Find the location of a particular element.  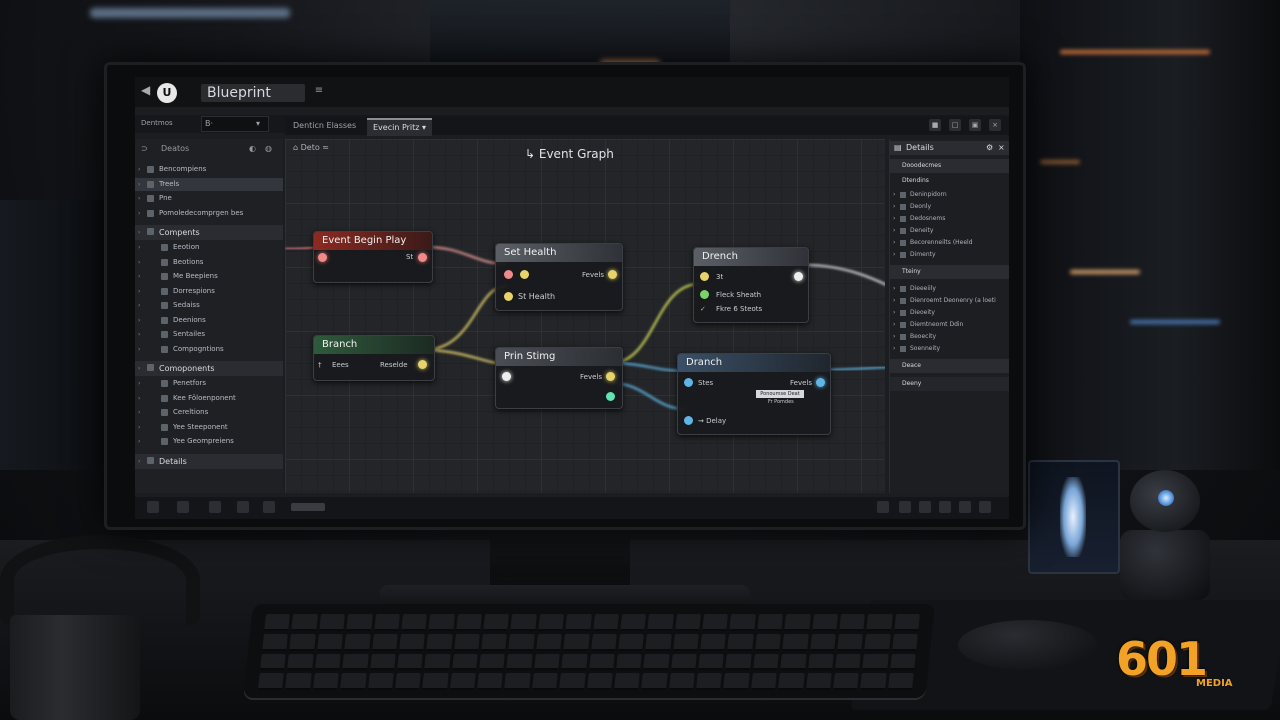

tree-item: › Pne is located at coordinates (209, 198).